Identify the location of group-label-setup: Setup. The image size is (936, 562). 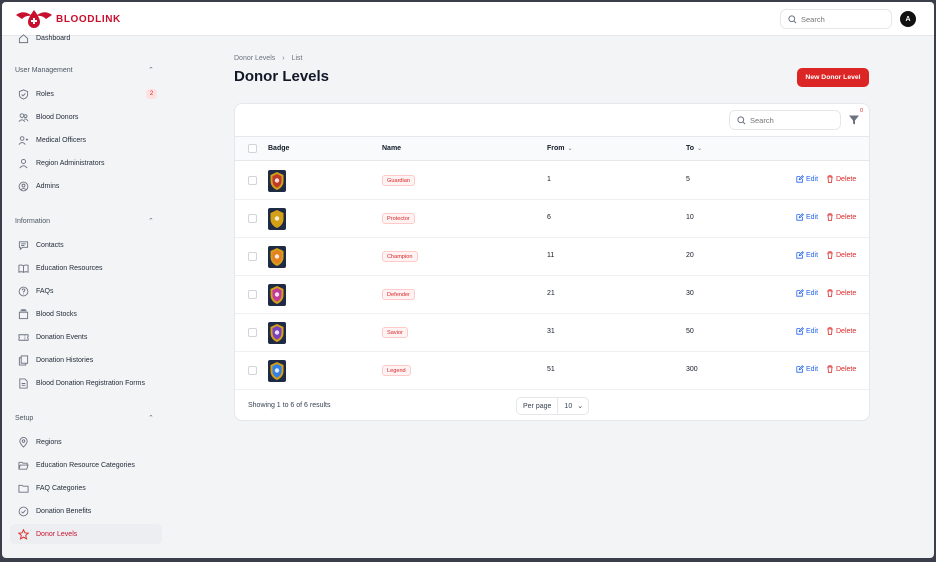
(24, 418).